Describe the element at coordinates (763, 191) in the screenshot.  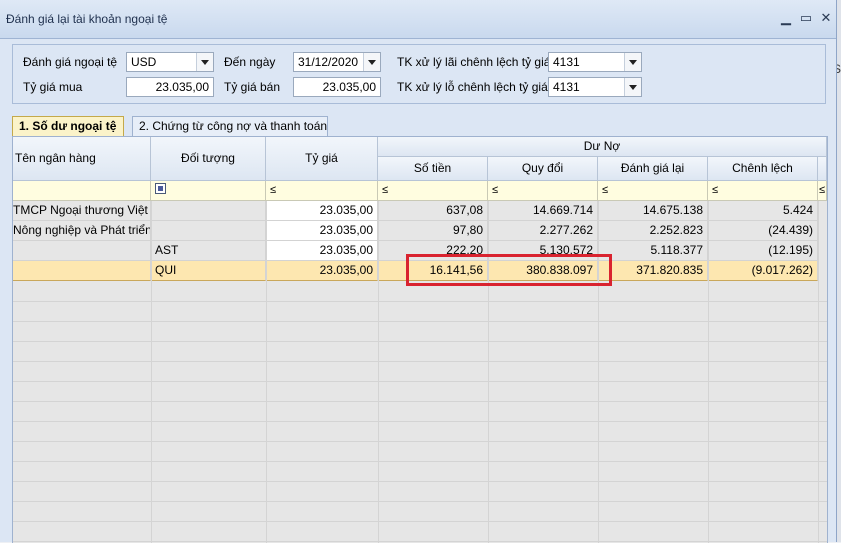
I see `filter-difference: ≤` at that location.